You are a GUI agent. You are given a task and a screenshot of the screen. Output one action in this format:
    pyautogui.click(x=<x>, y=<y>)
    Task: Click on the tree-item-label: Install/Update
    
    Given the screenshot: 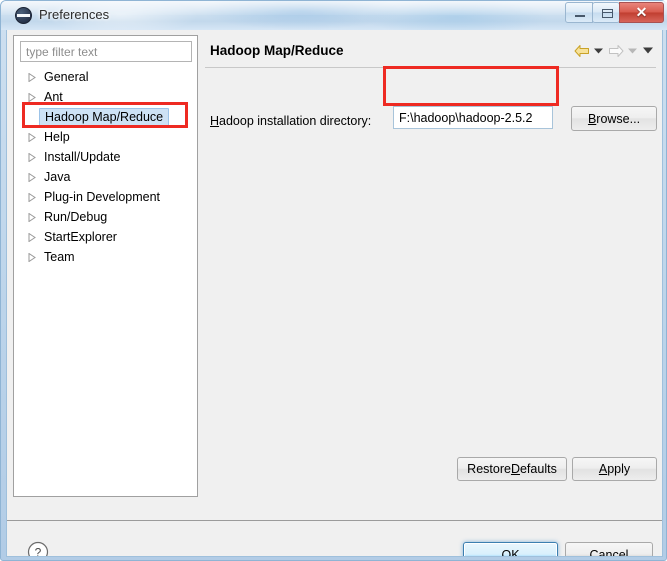 What is the action you would take?
    pyautogui.click(x=82, y=157)
    